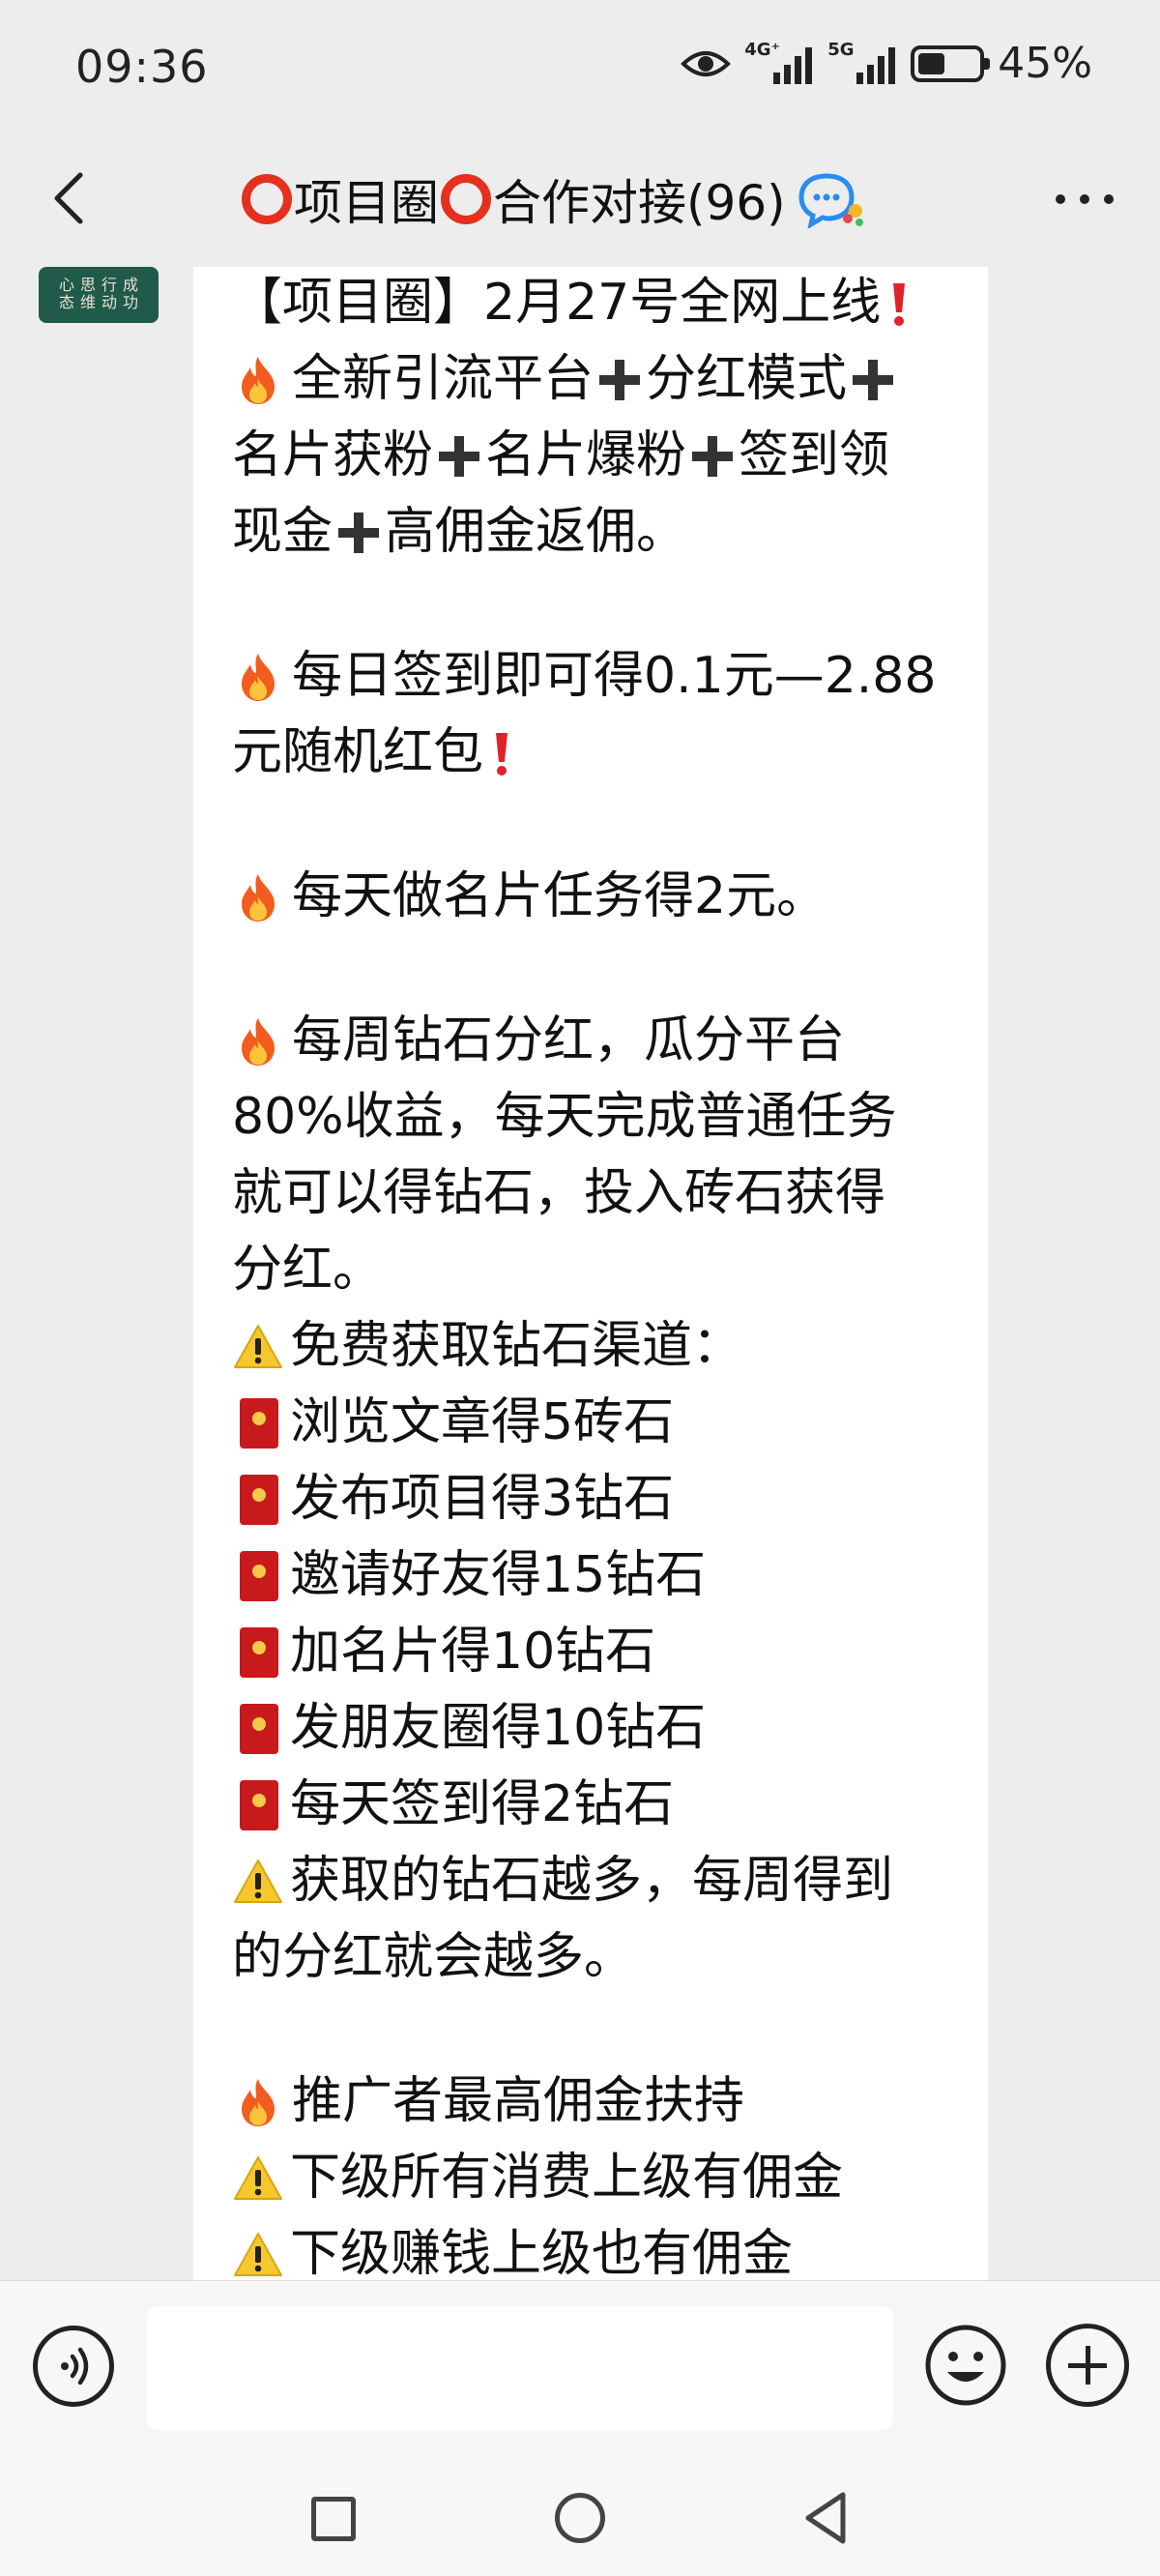 This screenshot has height=2576, width=1160. I want to click on message-text: 名片获粉, so click(333, 455).